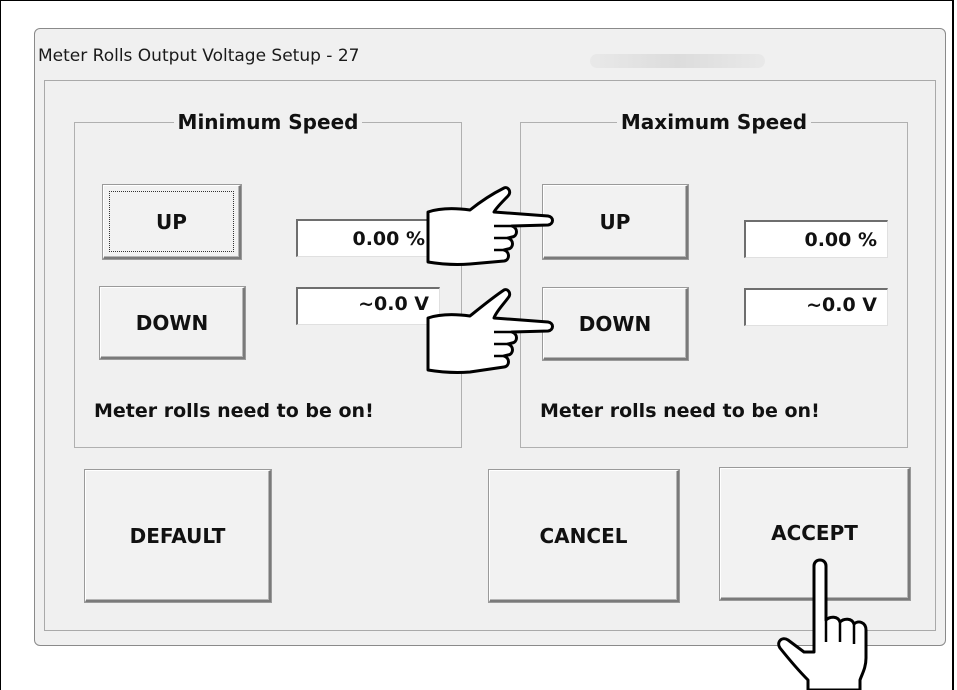 This screenshot has width=957, height=690. I want to click on cancel-label: CANCEL, so click(583, 535).